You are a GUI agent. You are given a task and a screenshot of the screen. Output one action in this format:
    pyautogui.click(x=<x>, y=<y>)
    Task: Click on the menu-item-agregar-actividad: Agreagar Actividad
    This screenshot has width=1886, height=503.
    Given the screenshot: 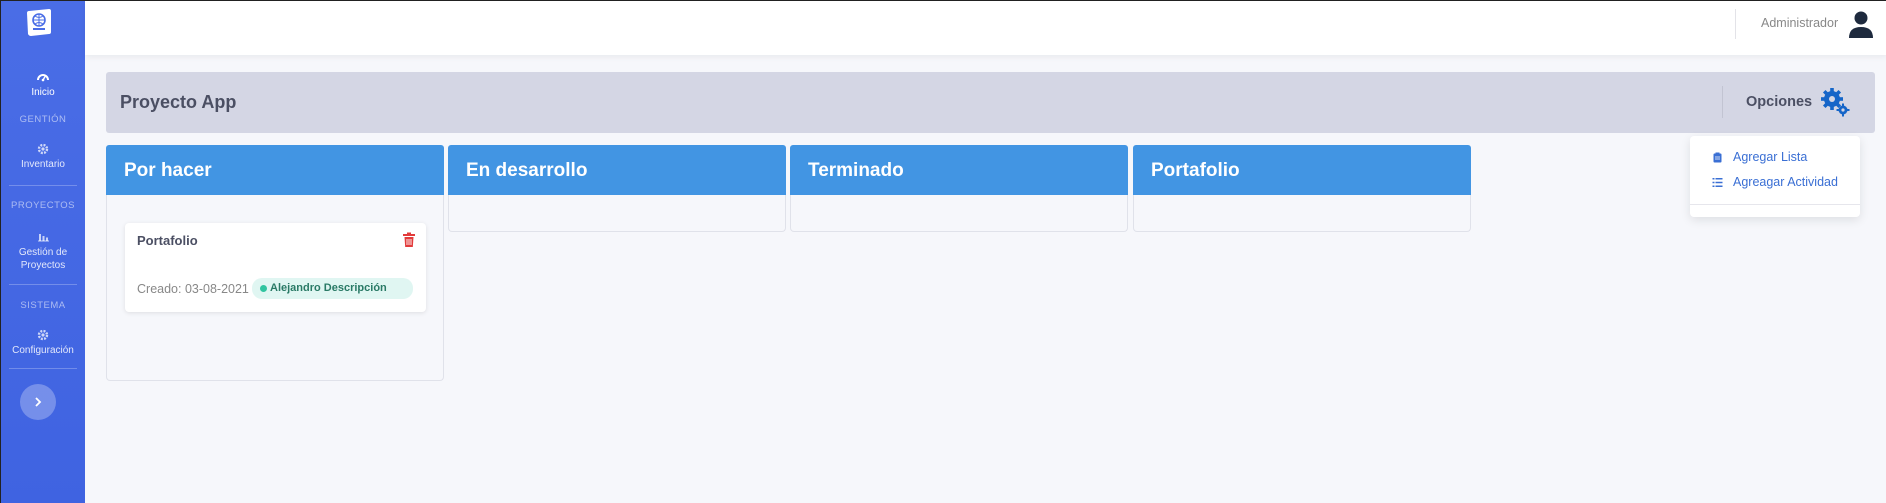 What is the action you would take?
    pyautogui.click(x=1775, y=182)
    